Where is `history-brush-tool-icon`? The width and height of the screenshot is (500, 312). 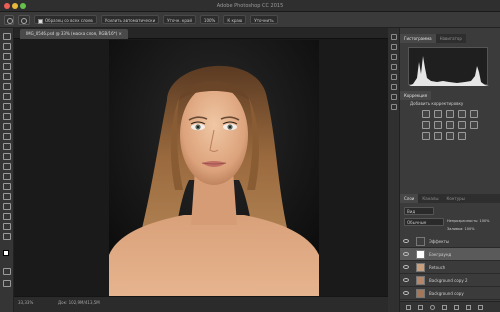
history-brush-tool-icon is located at coordinates (7, 126).